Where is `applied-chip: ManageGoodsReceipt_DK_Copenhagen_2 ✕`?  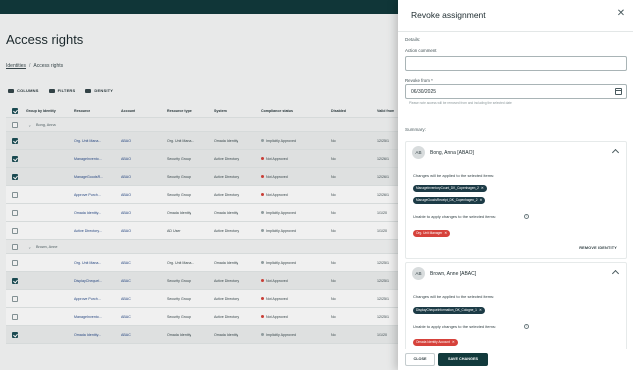 applied-chip: ManageGoodsReceipt_DK_Copenhagen_2 ✕ is located at coordinates (449, 200).